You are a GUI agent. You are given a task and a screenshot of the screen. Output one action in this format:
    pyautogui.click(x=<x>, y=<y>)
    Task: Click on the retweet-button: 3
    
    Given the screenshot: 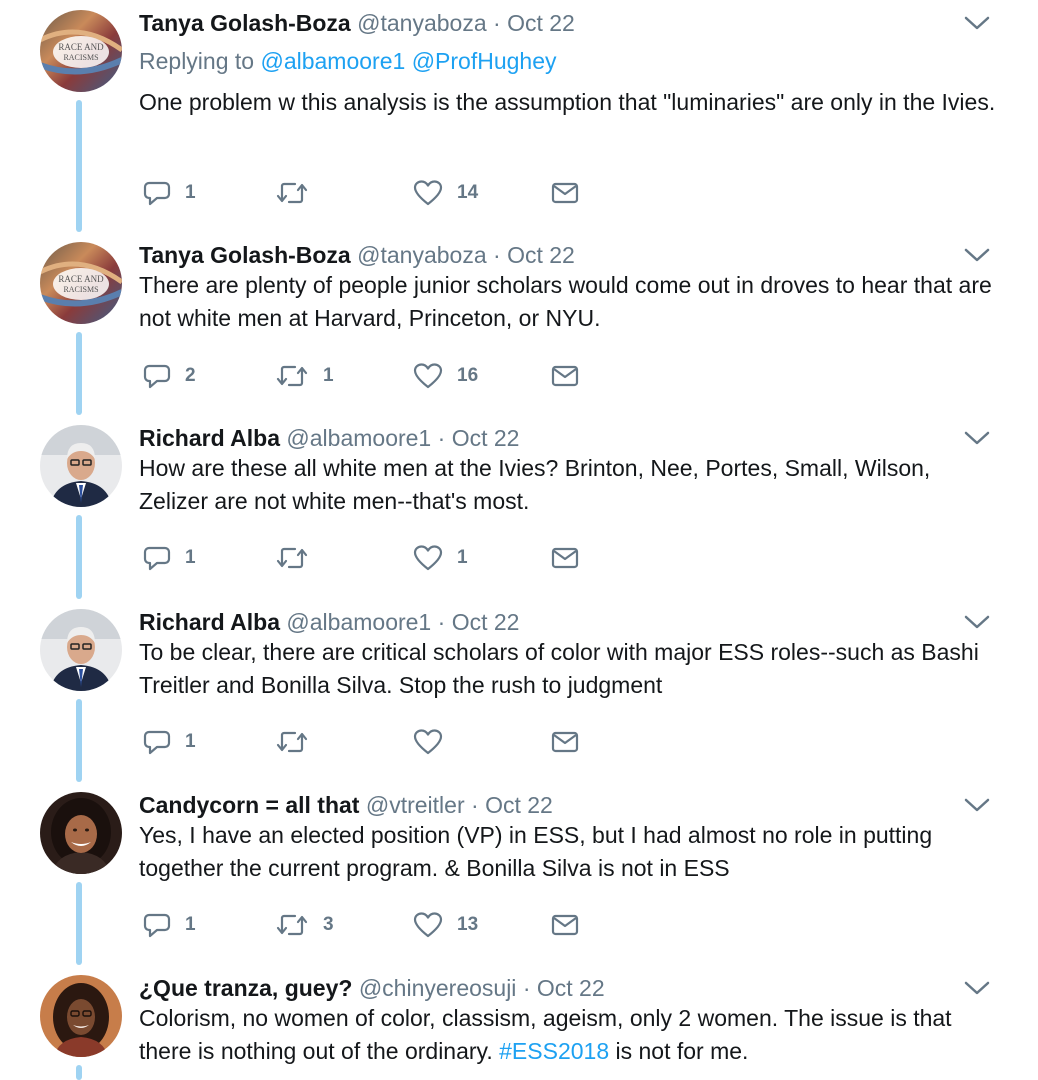 What is the action you would take?
    pyautogui.click(x=304, y=925)
    